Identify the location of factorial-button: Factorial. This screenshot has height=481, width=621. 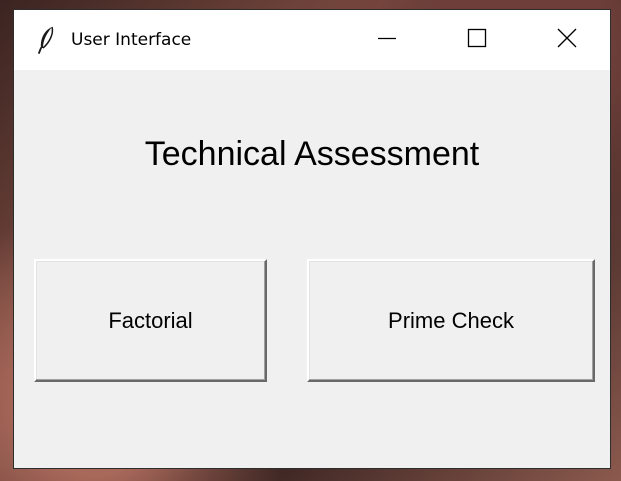
(150, 320).